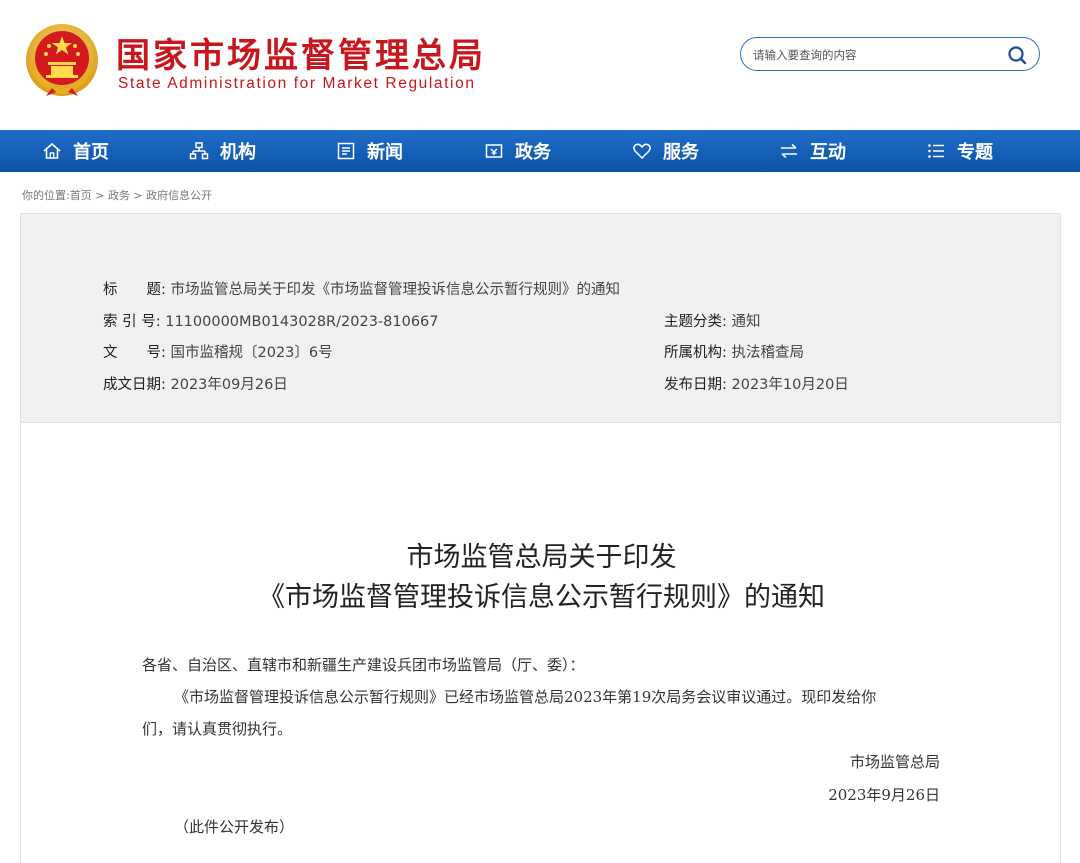 The width and height of the screenshot is (1080, 863). Describe the element at coordinates (52, 151) in the screenshot. I see `home-icon` at that location.